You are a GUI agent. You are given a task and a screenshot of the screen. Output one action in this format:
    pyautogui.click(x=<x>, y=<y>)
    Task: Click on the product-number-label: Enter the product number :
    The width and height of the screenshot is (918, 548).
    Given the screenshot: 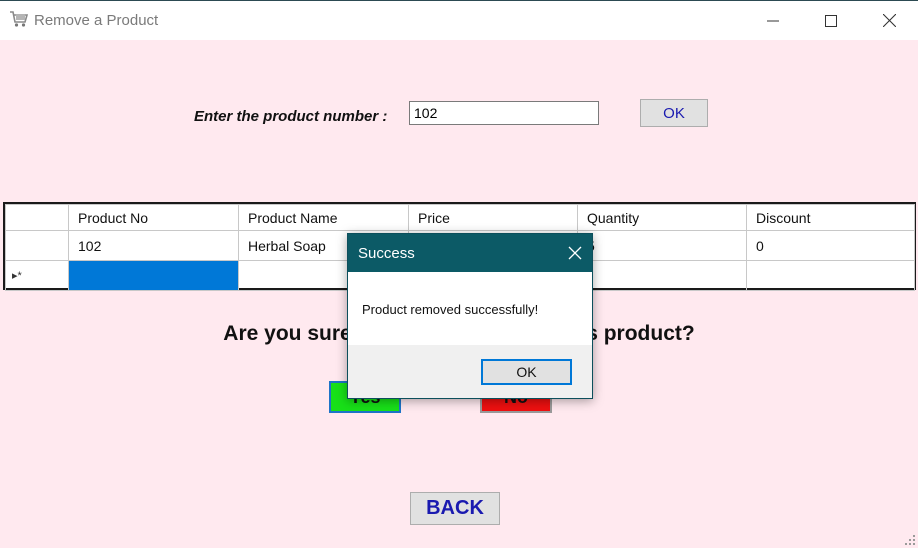 What is the action you would take?
    pyautogui.click(x=291, y=116)
    